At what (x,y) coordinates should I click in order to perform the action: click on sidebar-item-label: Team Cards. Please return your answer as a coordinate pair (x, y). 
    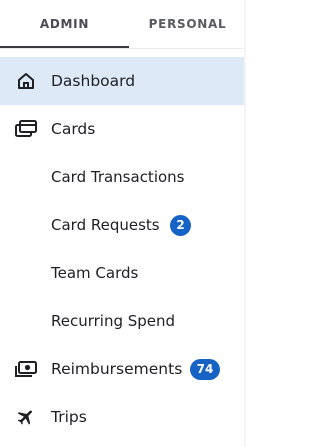
    Looking at the image, I should click on (95, 273).